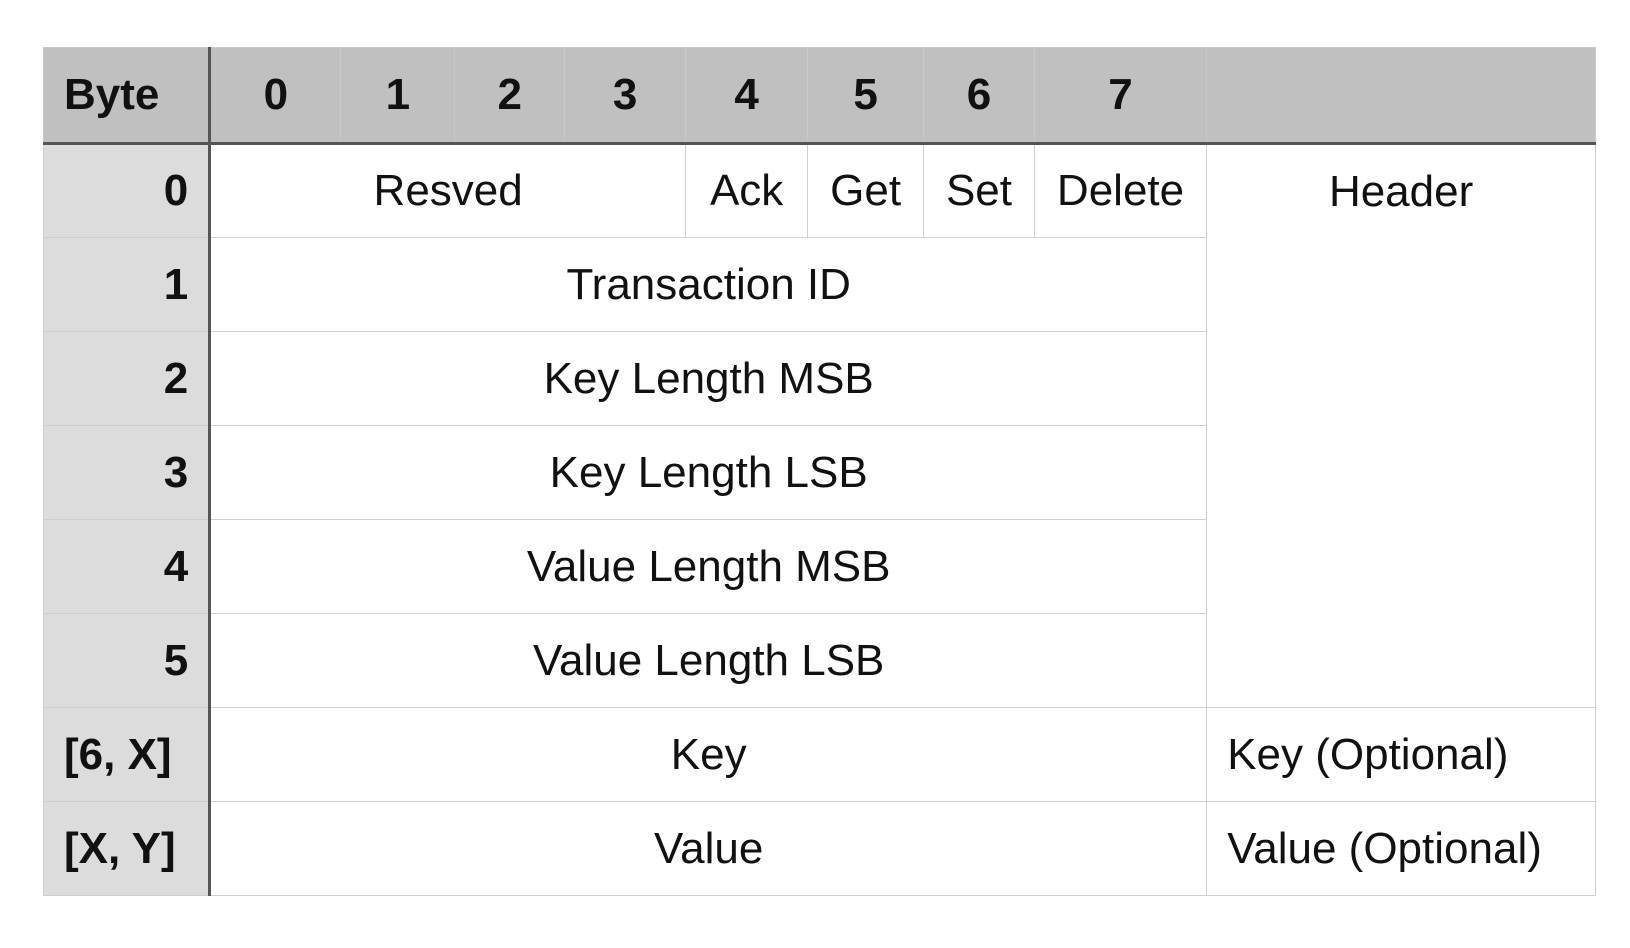 The width and height of the screenshot is (1630, 948). Describe the element at coordinates (866, 96) in the screenshot. I see `bit-header-5: 5` at that location.